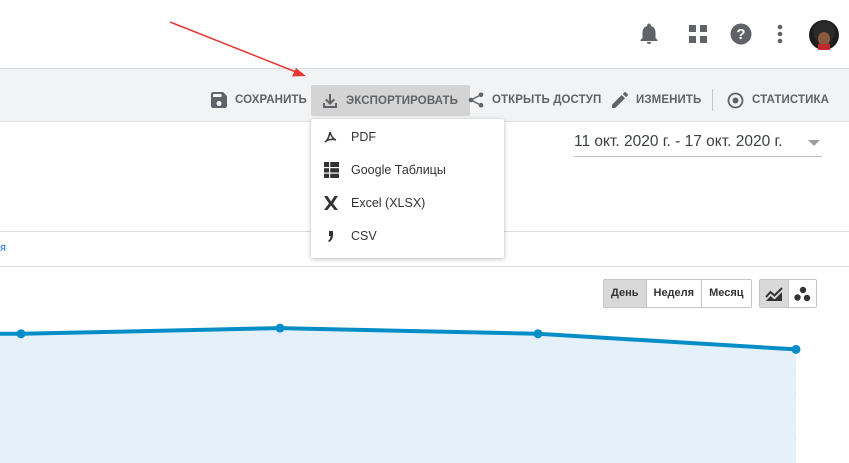 This screenshot has height=463, width=849. Describe the element at coordinates (388, 202) in the screenshot. I see `export-excel-label: Excel (XLSX)` at that location.